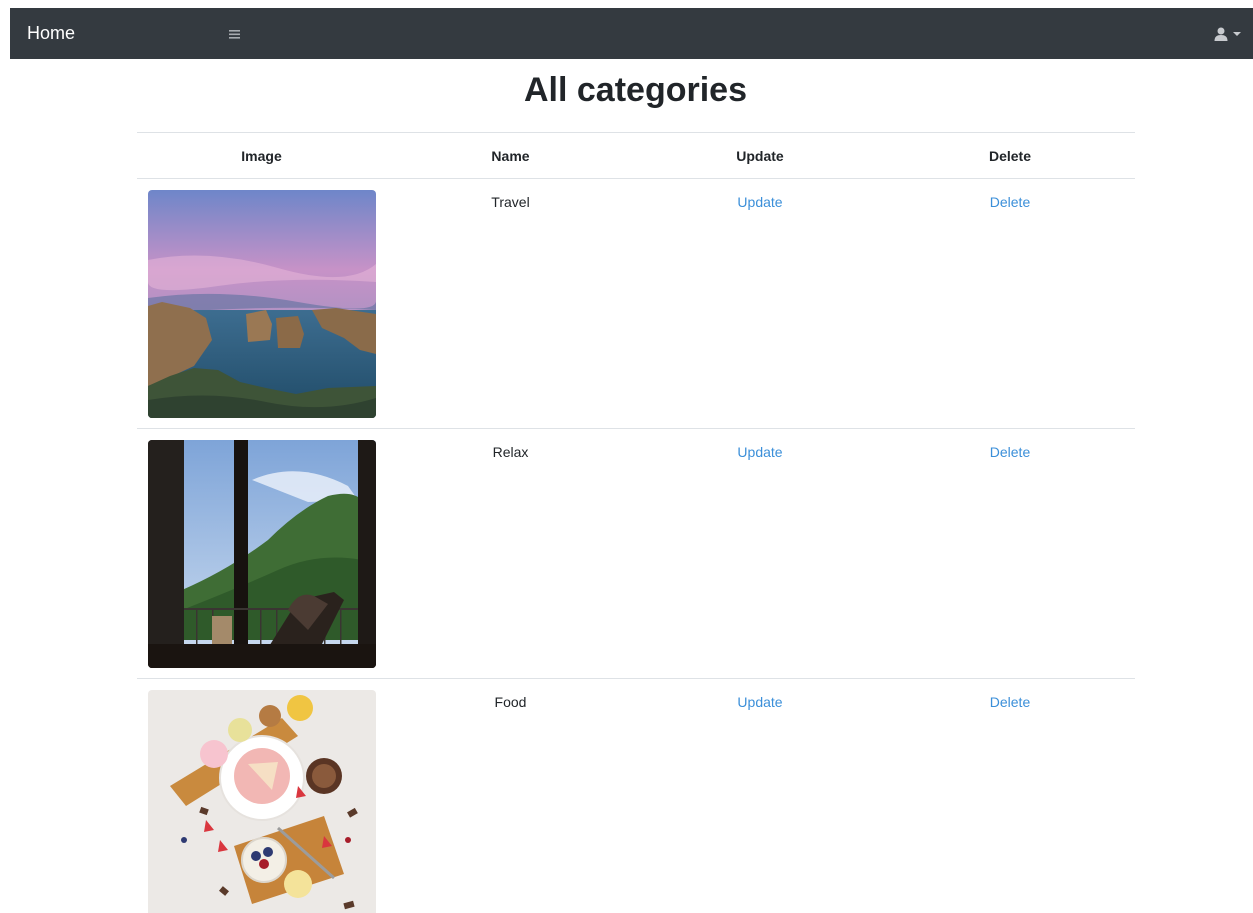 This screenshot has width=1253, height=913. What do you see at coordinates (1010, 452) in the screenshot?
I see `delete-link-relax: Delete` at bounding box center [1010, 452].